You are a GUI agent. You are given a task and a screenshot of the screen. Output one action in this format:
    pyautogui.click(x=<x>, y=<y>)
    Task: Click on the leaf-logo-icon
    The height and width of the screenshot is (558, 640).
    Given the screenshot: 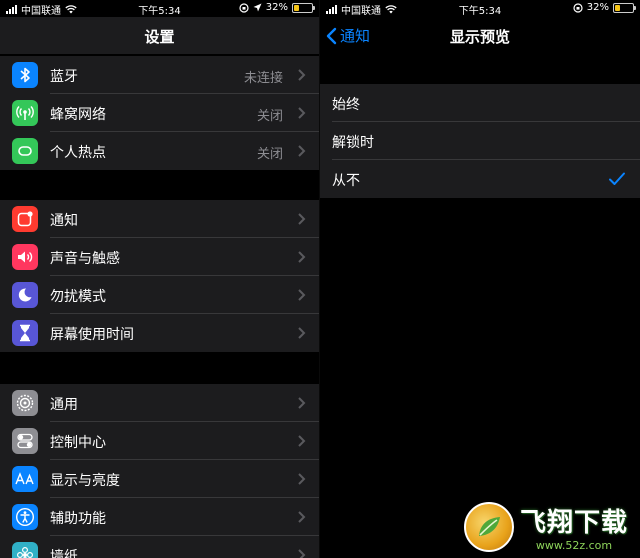 What is the action you would take?
    pyautogui.click(x=488, y=527)
    